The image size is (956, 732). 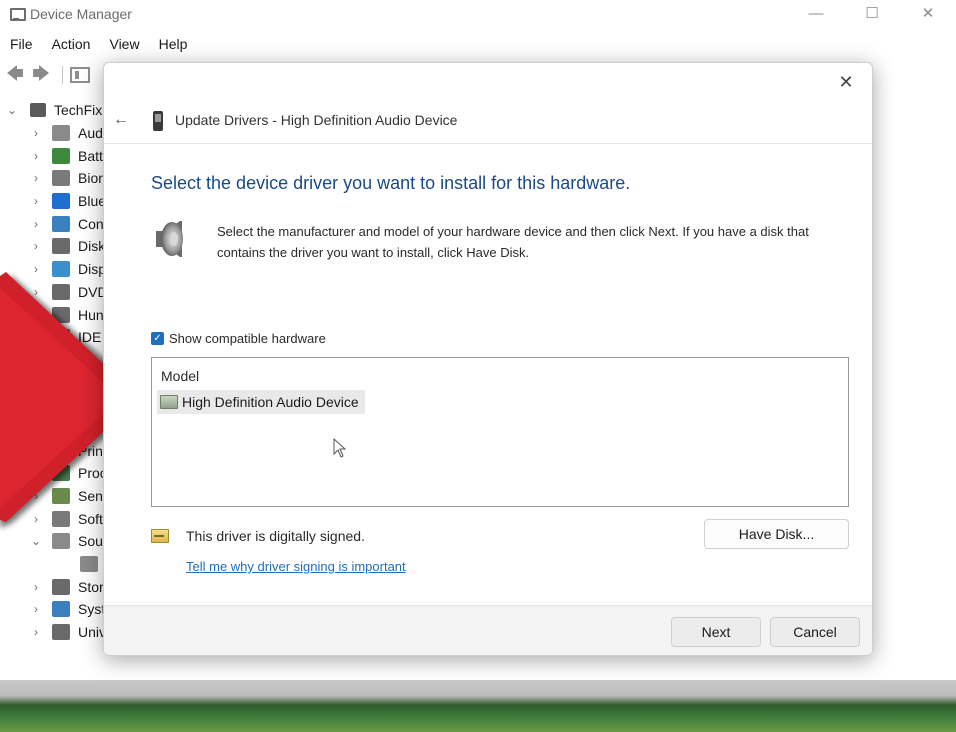 What do you see at coordinates (92, 246) in the screenshot?
I see `tree-item-label: Disk` at bounding box center [92, 246].